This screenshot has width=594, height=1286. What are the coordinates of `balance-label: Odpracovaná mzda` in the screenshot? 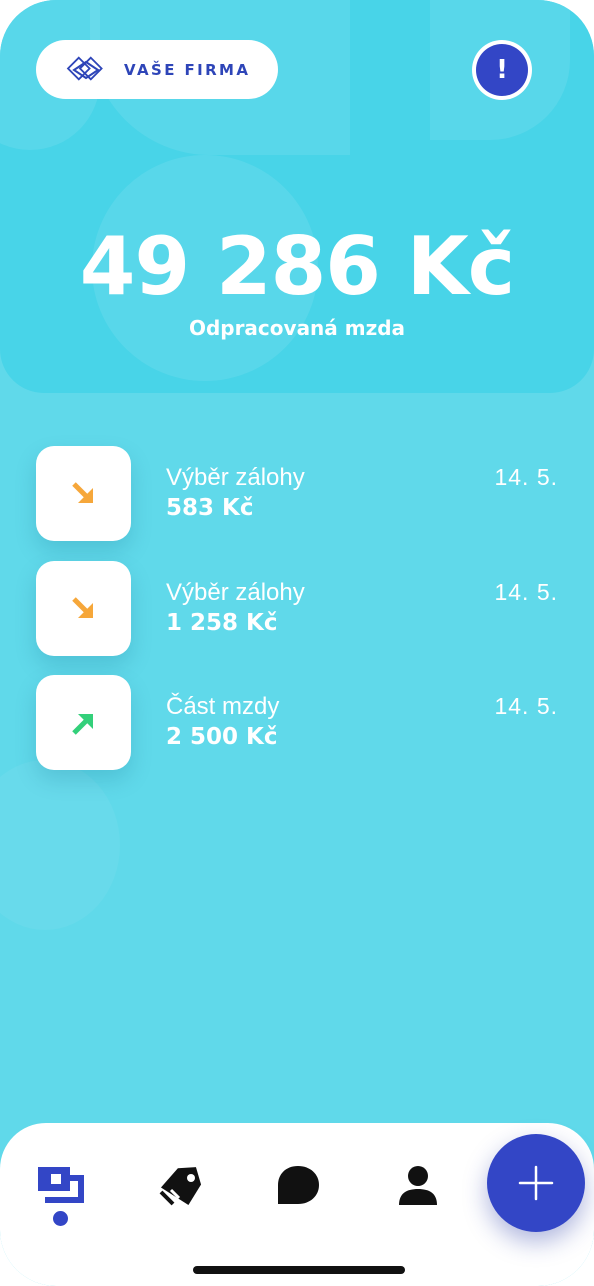 It's located at (297, 328).